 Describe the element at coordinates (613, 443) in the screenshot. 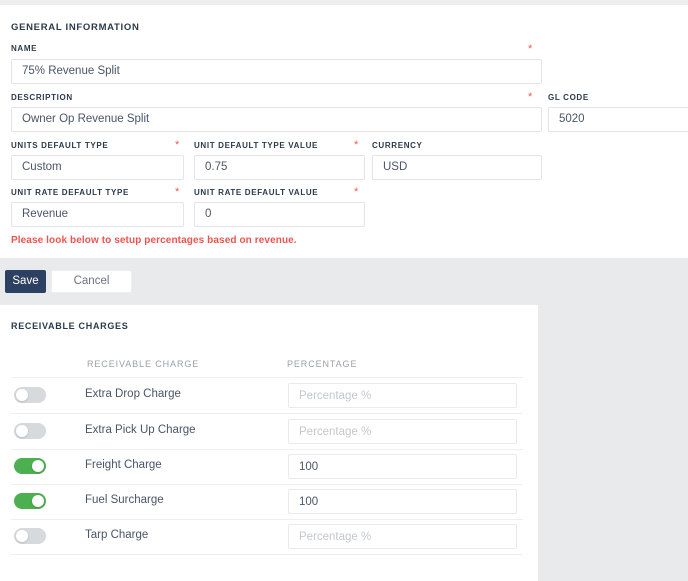

I see `page-background-right` at that location.